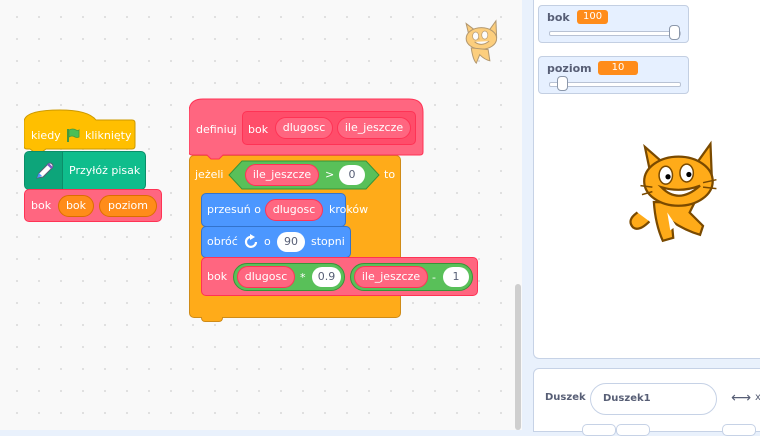  I want to click on define-param-ile-jeszcze: ile_jeszcze, so click(374, 128).